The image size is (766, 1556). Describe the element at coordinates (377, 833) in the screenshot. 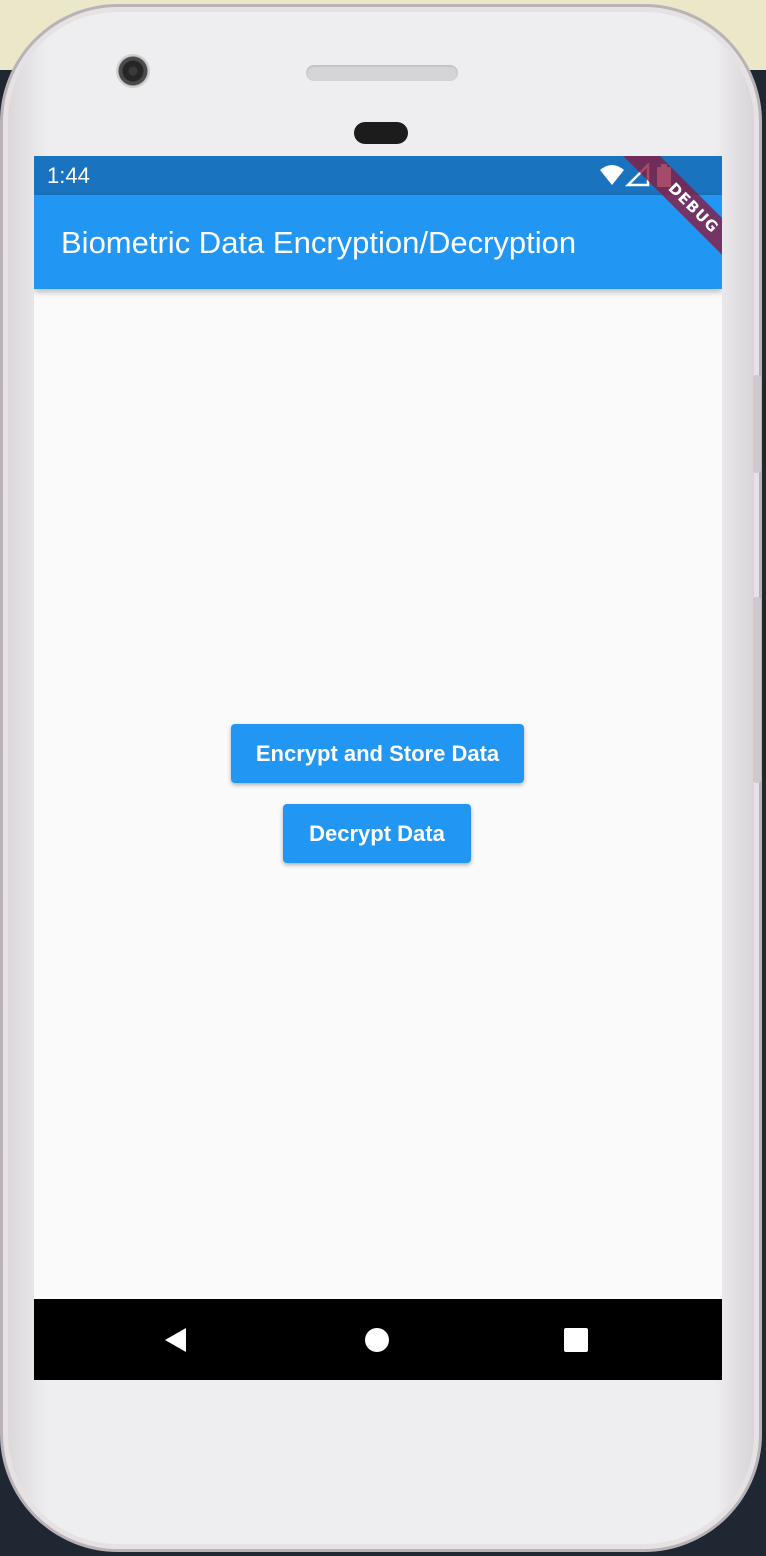

I see `decrypt-button: Decrypt Data` at that location.